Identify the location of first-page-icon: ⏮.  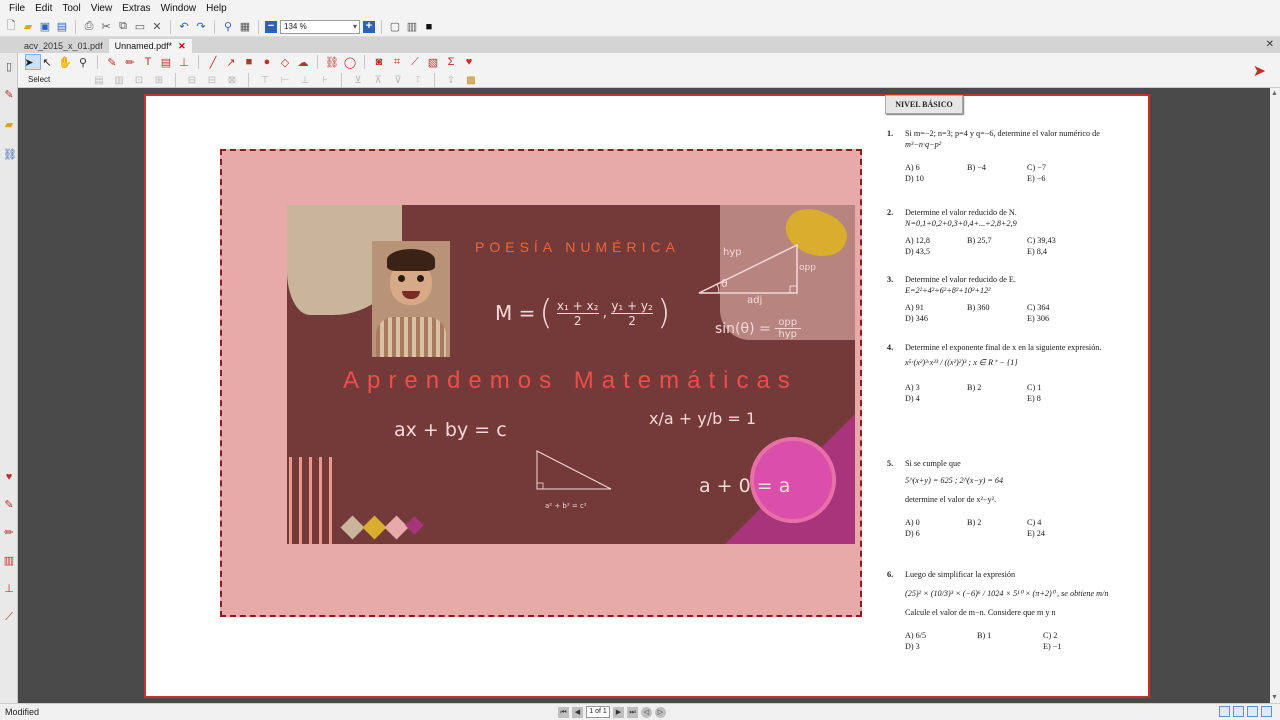
(563, 712).